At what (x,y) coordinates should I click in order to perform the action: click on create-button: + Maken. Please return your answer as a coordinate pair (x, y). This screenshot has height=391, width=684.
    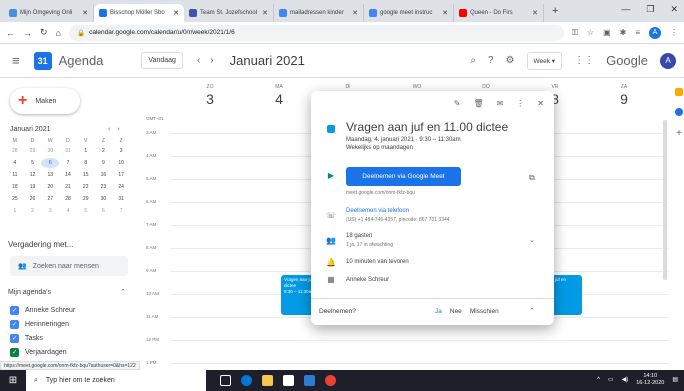
    Looking at the image, I should click on (45, 101).